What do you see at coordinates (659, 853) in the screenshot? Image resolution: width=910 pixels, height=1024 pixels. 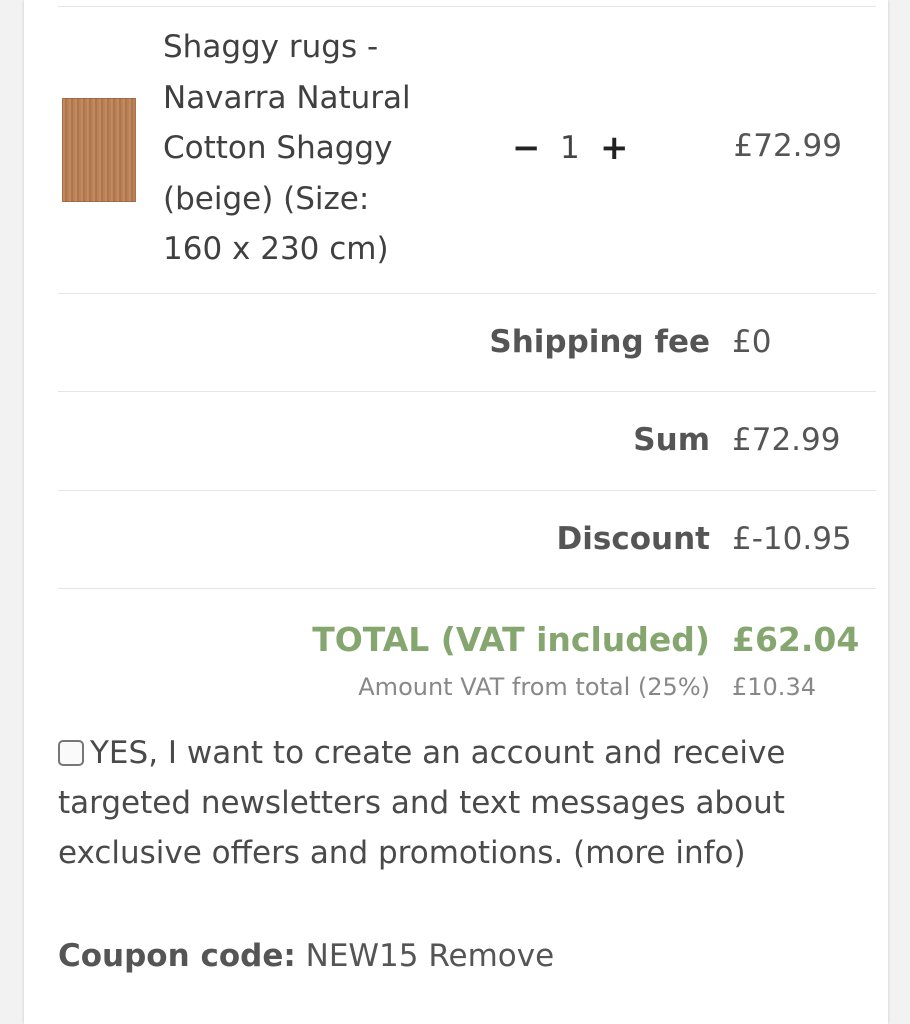 I see `more-info-link: (more info)` at bounding box center [659, 853].